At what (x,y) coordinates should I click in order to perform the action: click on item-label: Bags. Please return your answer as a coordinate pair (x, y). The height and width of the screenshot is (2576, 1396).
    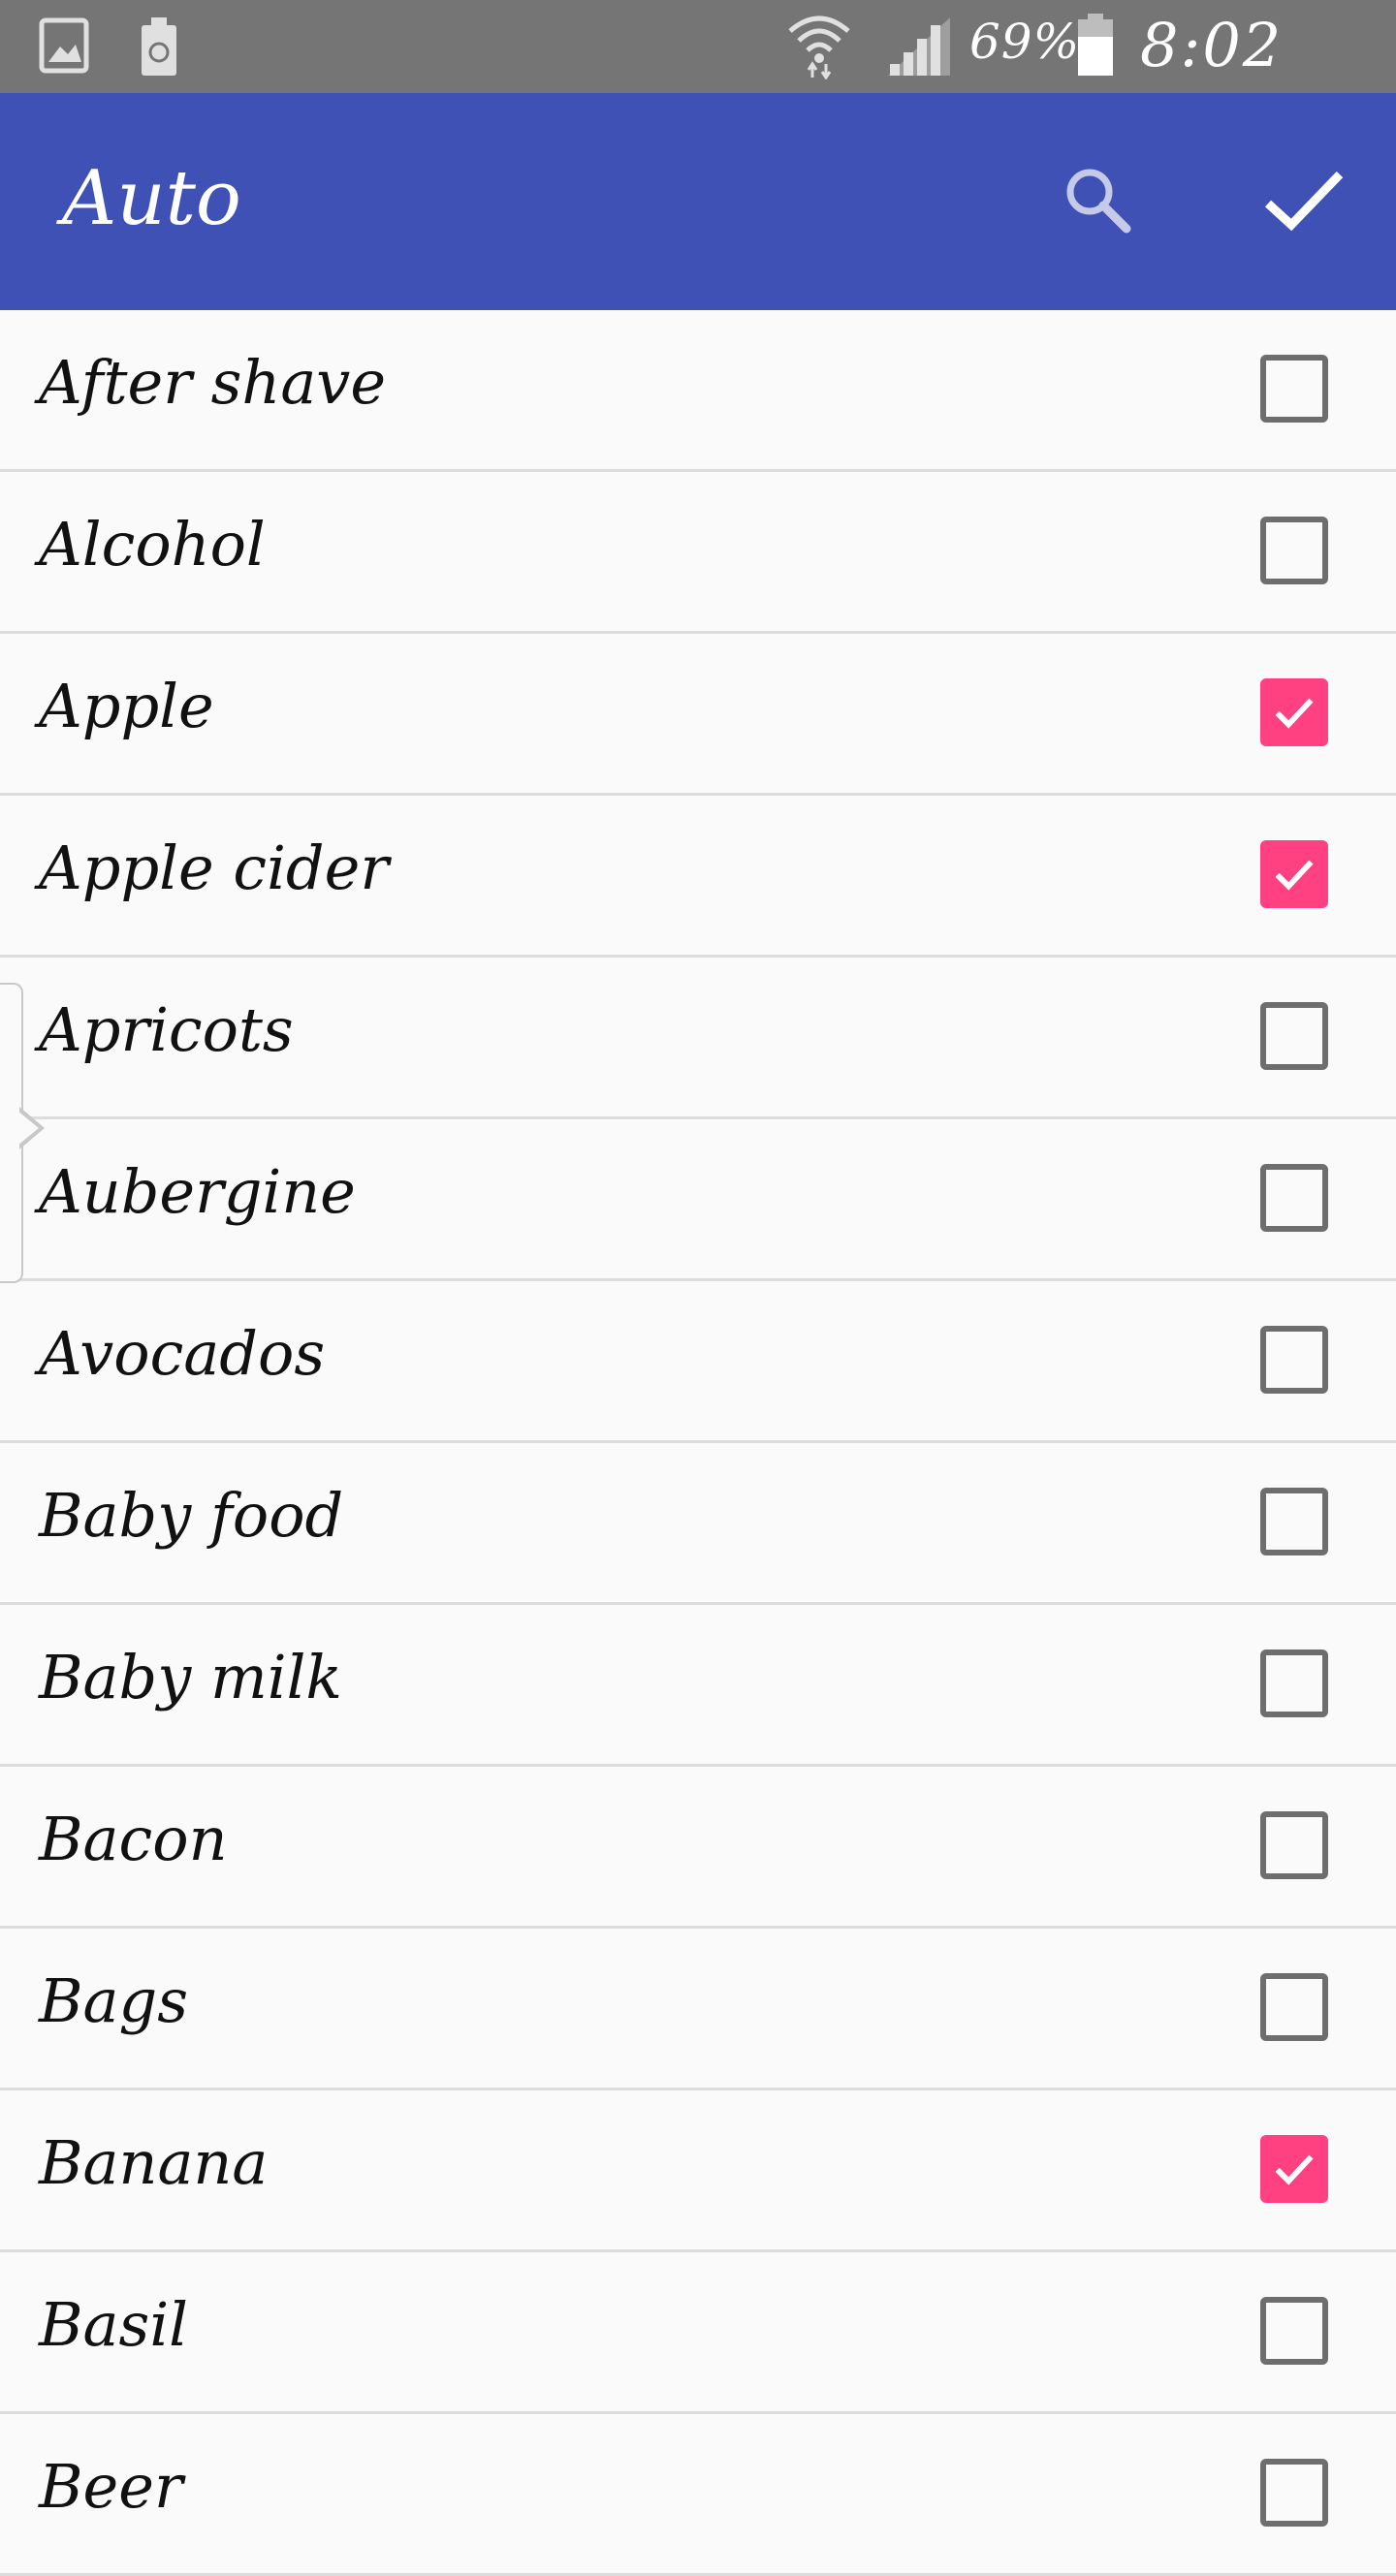
    Looking at the image, I should click on (114, 2000).